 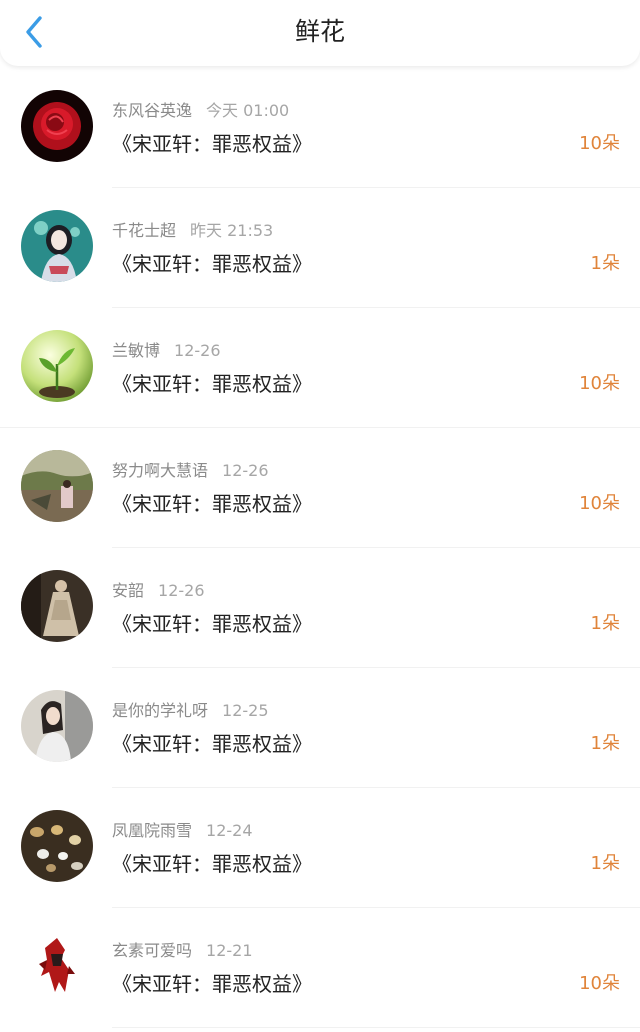 I want to click on item-meta: 是你的学礼呀 12-25, so click(x=190, y=711).